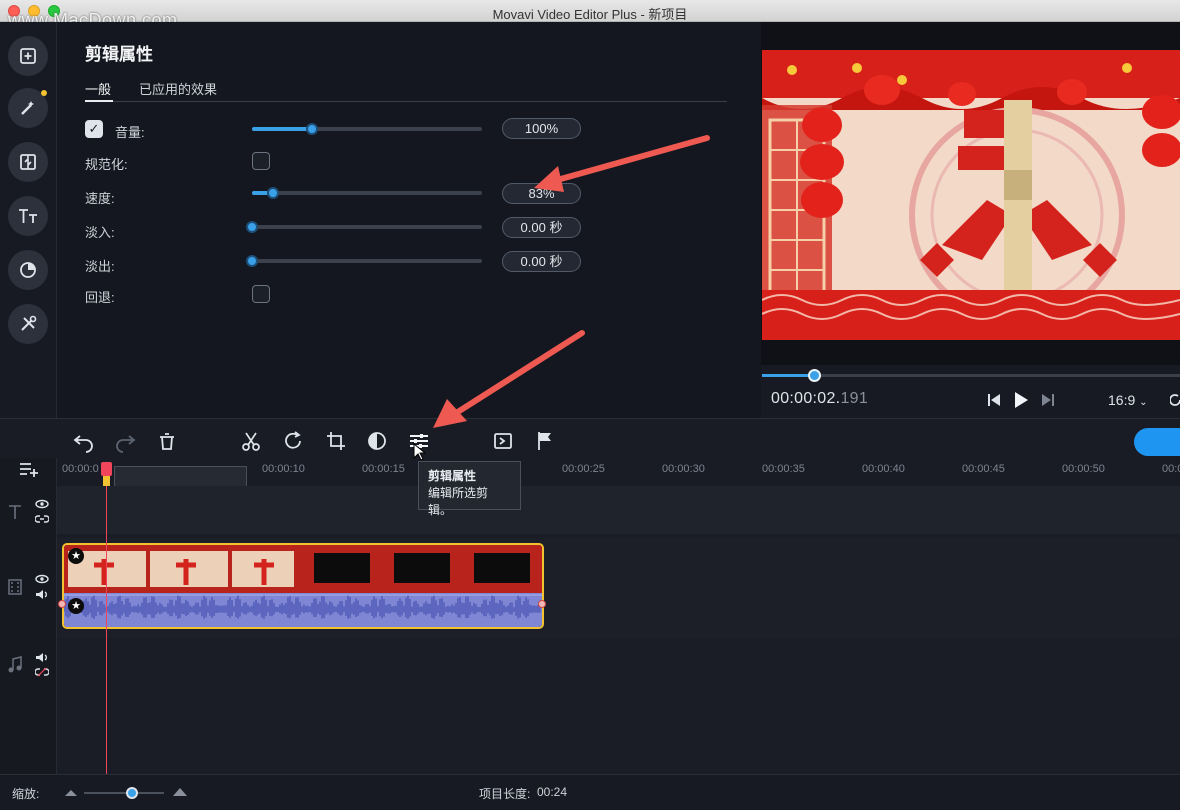  I want to click on aspect-ratio-select: 16:9 ⌄, so click(1128, 400).